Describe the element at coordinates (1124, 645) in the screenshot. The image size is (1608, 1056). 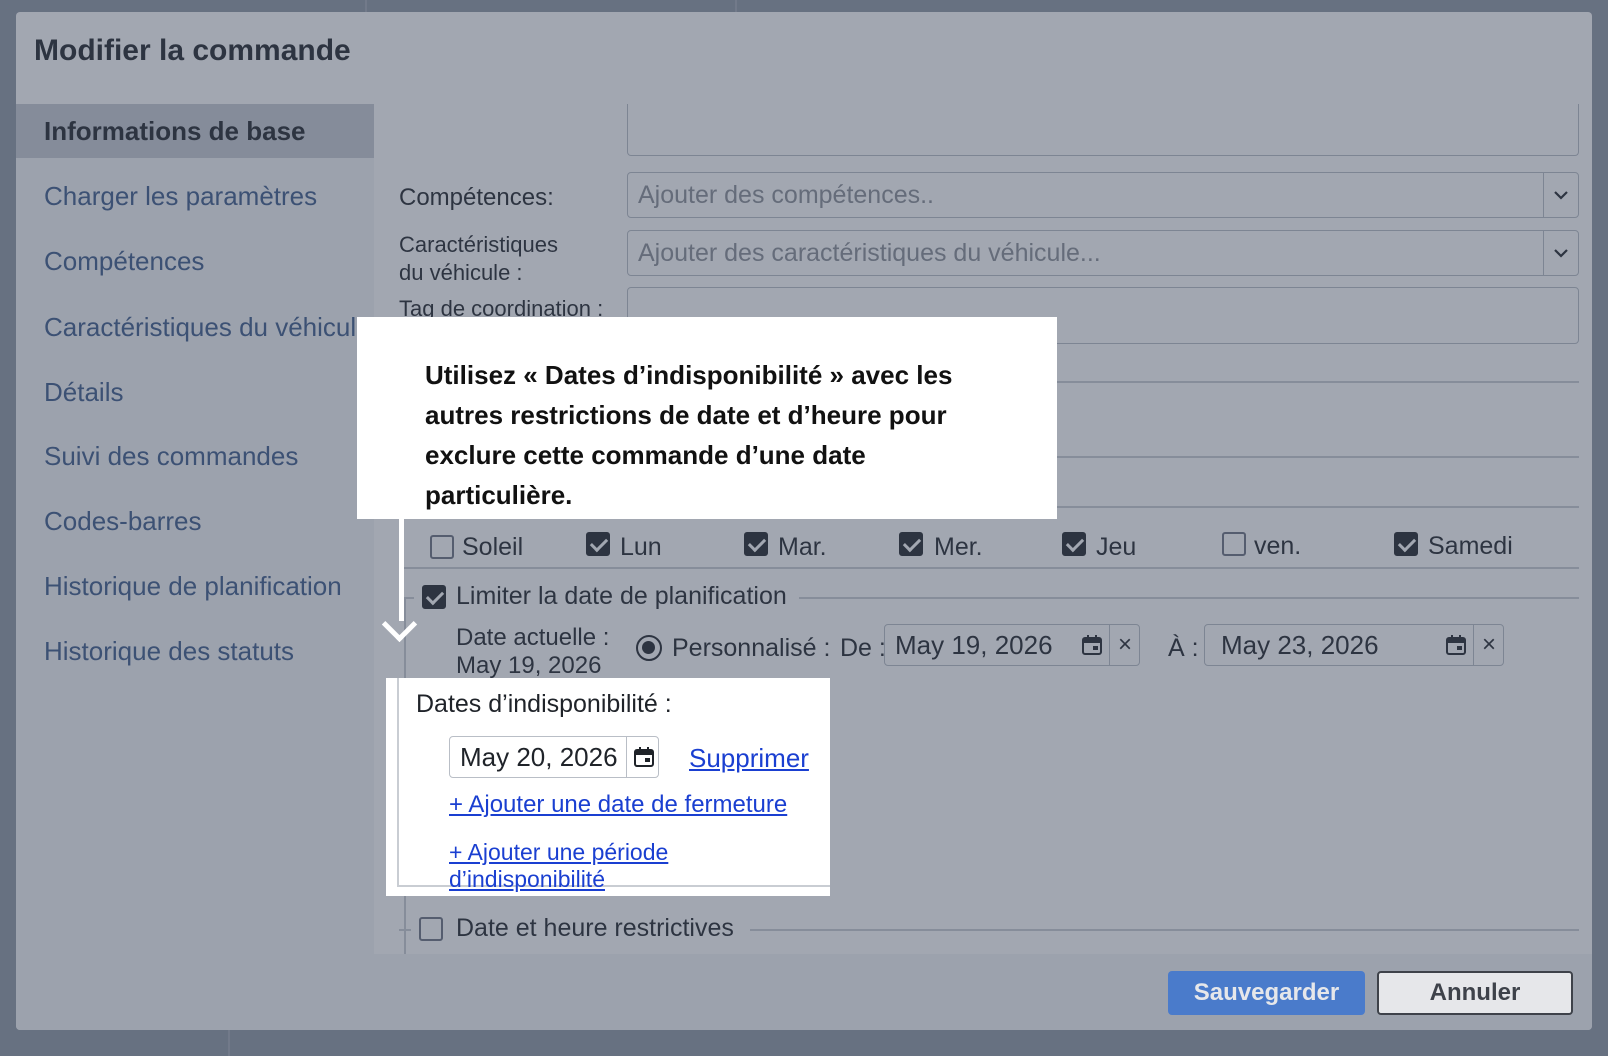
I see `clear-from-date-icon: ×` at that location.